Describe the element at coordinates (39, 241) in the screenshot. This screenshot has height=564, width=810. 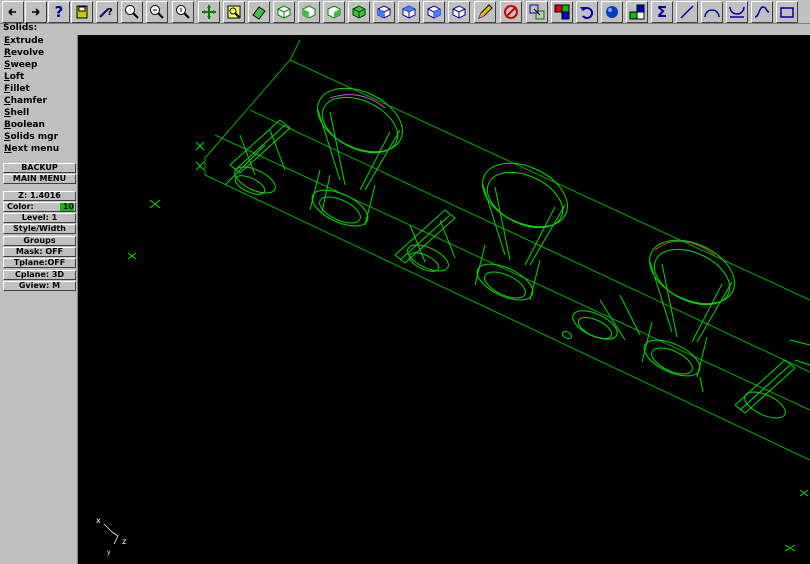
I see `groups-button: Groups` at that location.